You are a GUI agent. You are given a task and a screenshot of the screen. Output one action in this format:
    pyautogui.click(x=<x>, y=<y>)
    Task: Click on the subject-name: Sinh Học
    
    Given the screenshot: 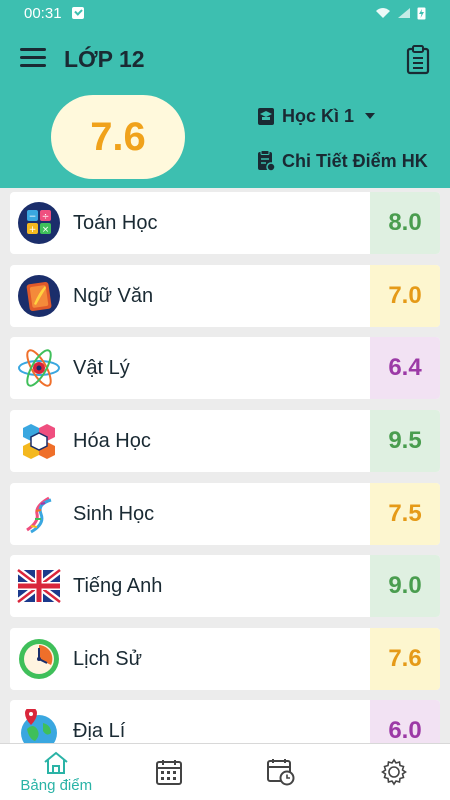 What is the action you would take?
    pyautogui.click(x=114, y=513)
    